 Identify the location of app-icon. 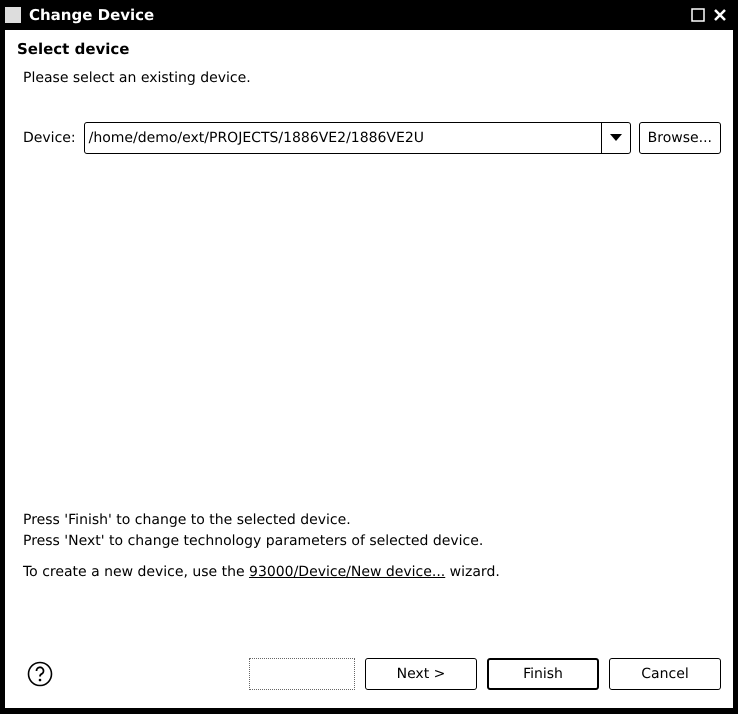
(13, 15).